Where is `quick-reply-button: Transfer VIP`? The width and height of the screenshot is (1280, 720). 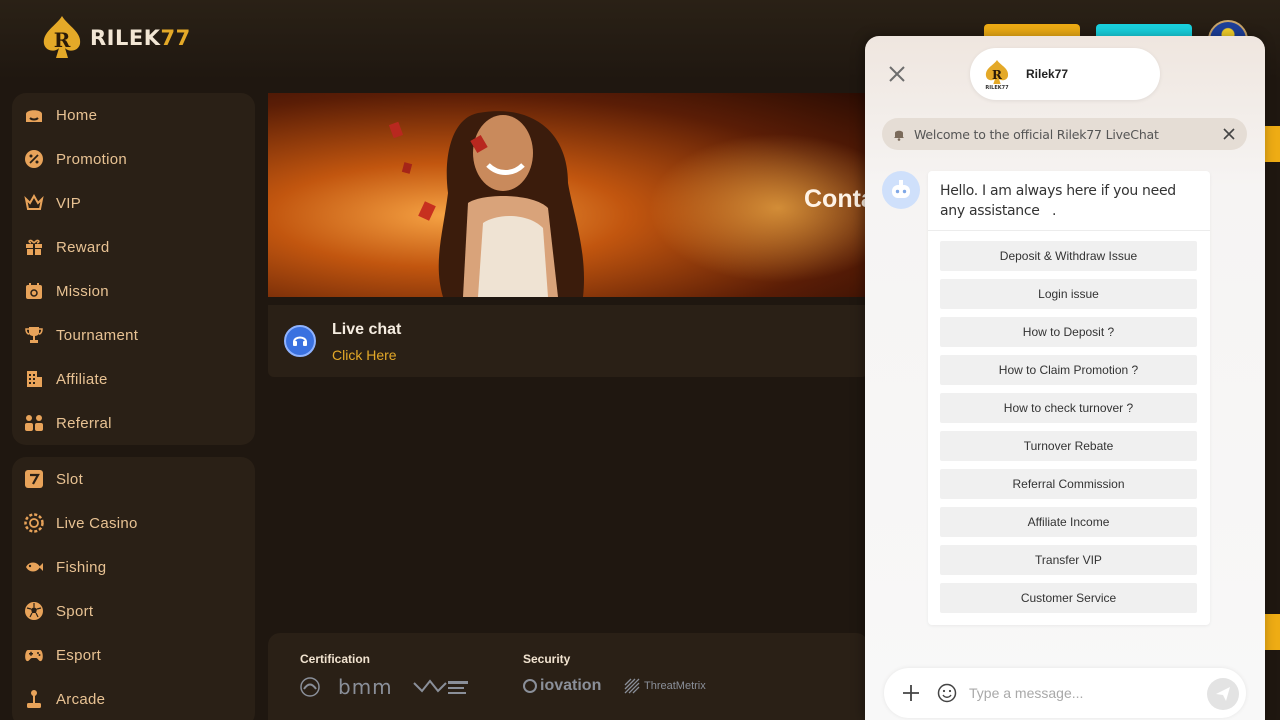 quick-reply-button: Transfer VIP is located at coordinates (1068, 560).